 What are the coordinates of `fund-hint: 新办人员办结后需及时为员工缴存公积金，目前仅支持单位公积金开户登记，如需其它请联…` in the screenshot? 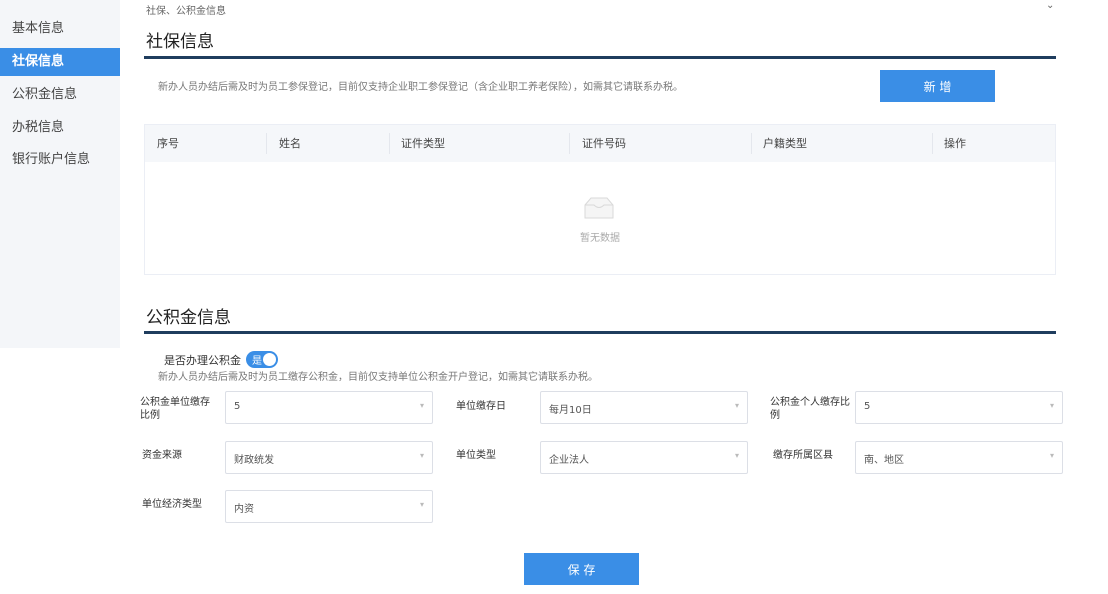 It's located at (378, 377).